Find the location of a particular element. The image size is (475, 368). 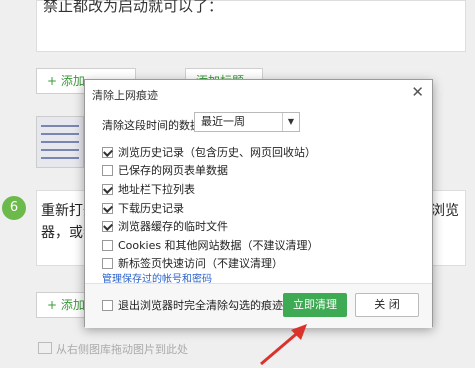

option-address-bar: 地址栏下拉列表 is located at coordinates (148, 189).